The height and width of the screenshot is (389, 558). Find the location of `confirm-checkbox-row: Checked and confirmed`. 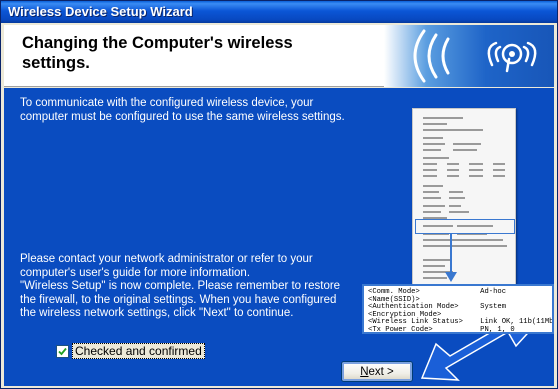

confirm-checkbox-row: Checked and confirmed is located at coordinates (130, 351).